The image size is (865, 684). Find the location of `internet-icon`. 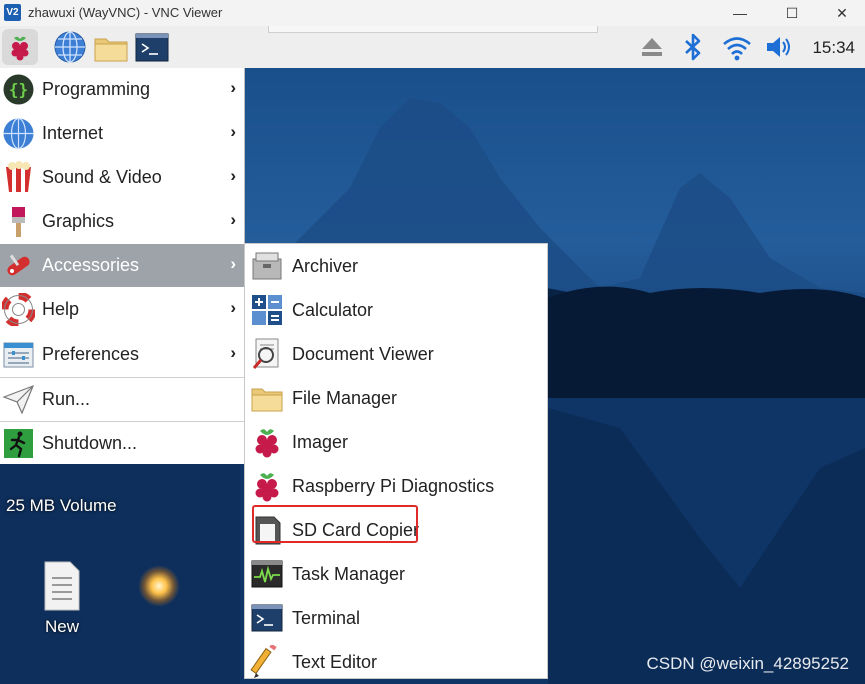

internet-icon is located at coordinates (18, 133).